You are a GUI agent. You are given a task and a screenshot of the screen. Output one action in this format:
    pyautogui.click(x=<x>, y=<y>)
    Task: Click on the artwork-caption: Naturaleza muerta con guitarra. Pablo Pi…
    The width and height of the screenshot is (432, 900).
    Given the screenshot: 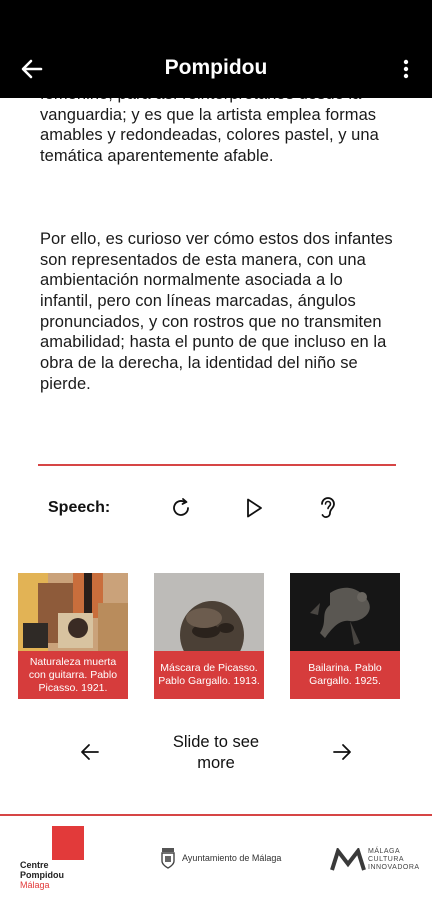 What is the action you would take?
    pyautogui.click(x=73, y=675)
    